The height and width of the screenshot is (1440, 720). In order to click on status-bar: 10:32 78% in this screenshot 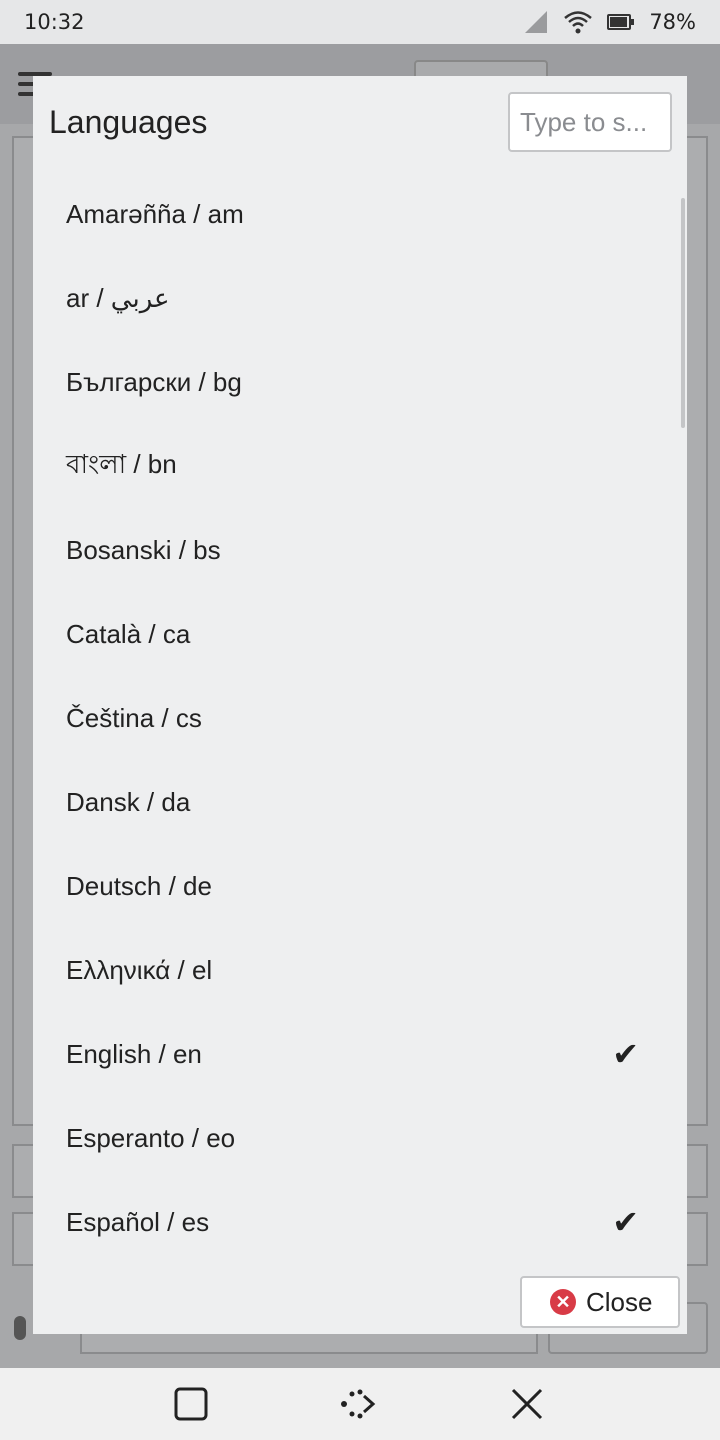, I will do `click(360, 22)`.